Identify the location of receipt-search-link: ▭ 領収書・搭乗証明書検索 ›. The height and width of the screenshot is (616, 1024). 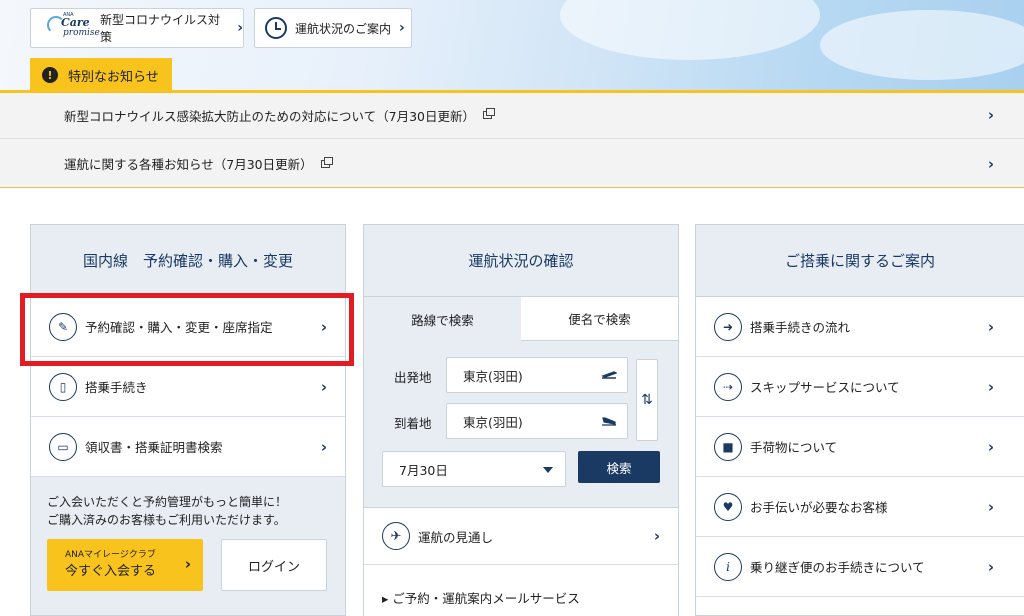
(188, 447).